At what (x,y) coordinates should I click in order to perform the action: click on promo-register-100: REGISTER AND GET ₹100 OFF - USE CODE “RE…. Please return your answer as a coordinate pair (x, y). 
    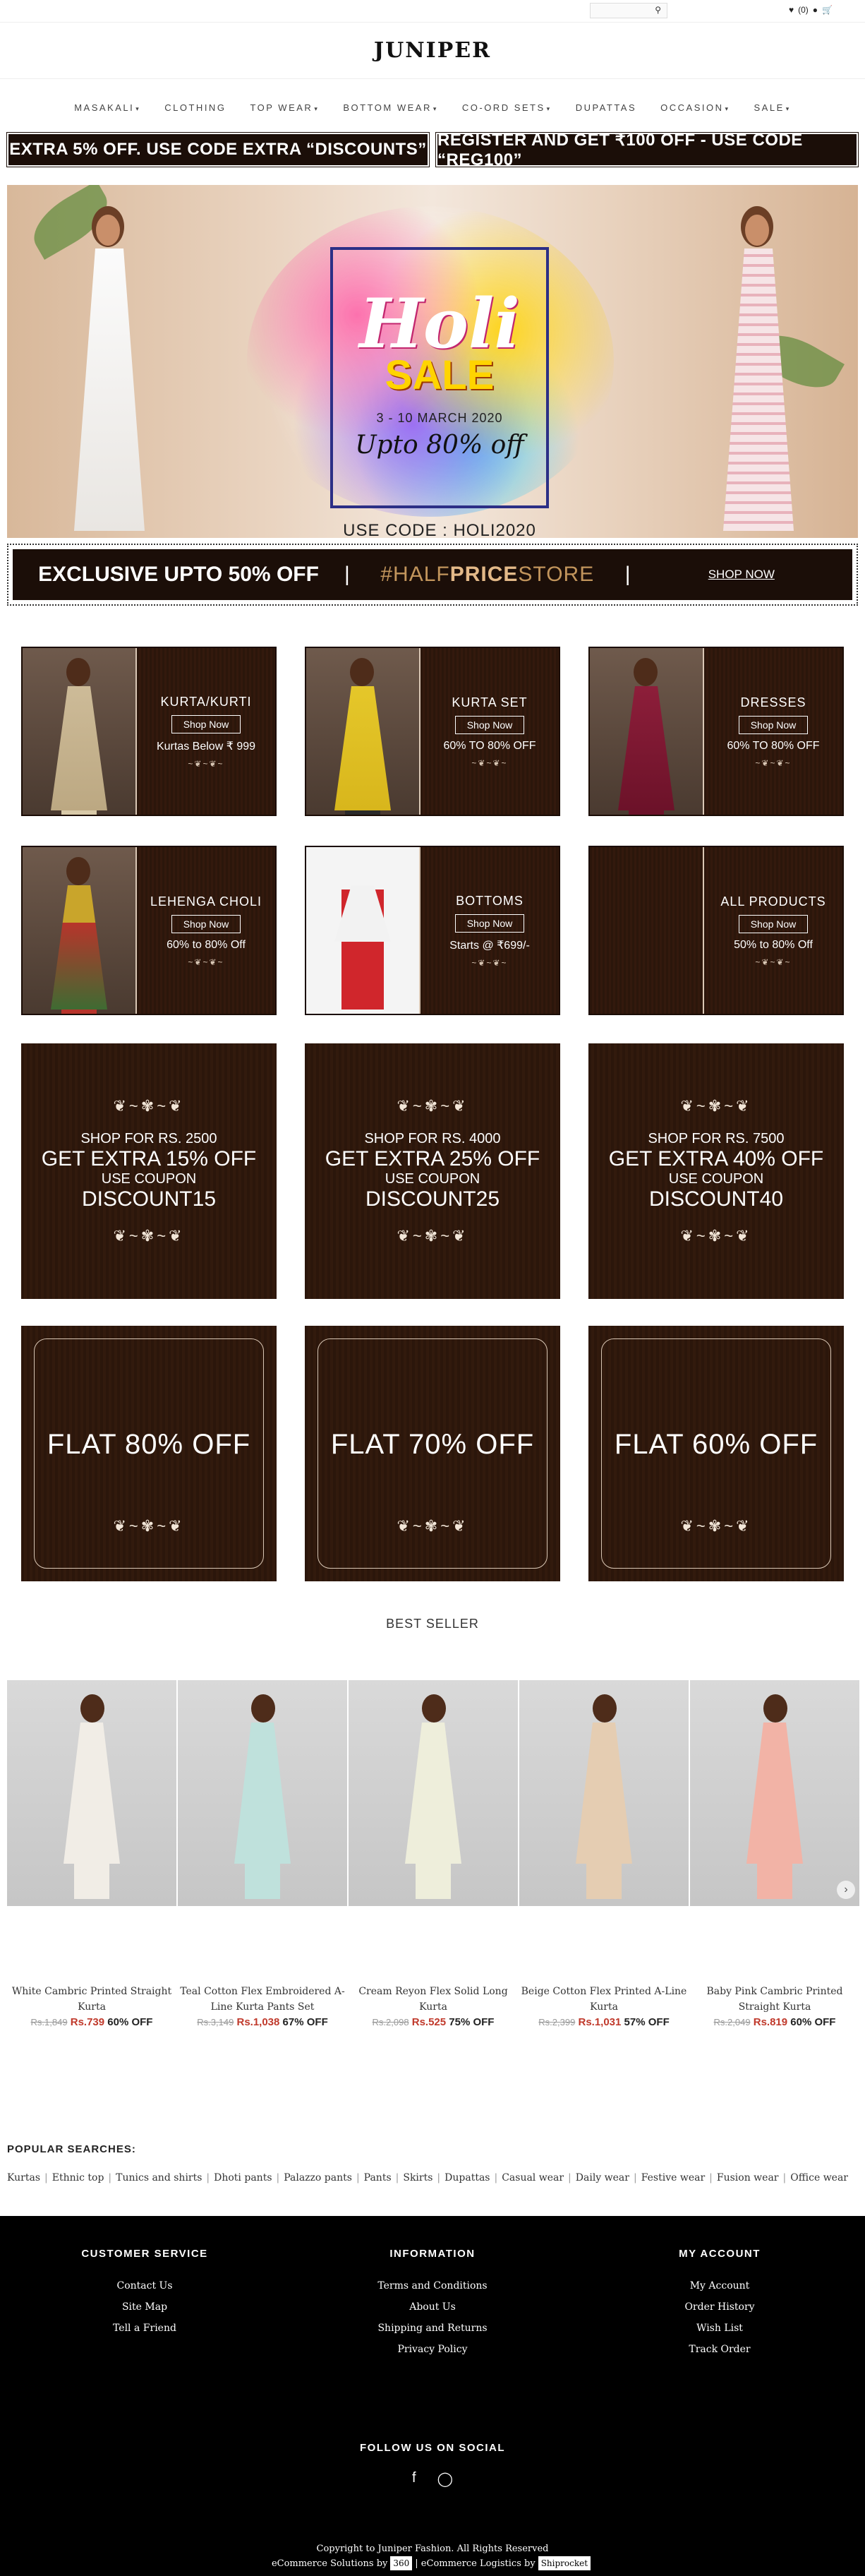
    Looking at the image, I should click on (647, 150).